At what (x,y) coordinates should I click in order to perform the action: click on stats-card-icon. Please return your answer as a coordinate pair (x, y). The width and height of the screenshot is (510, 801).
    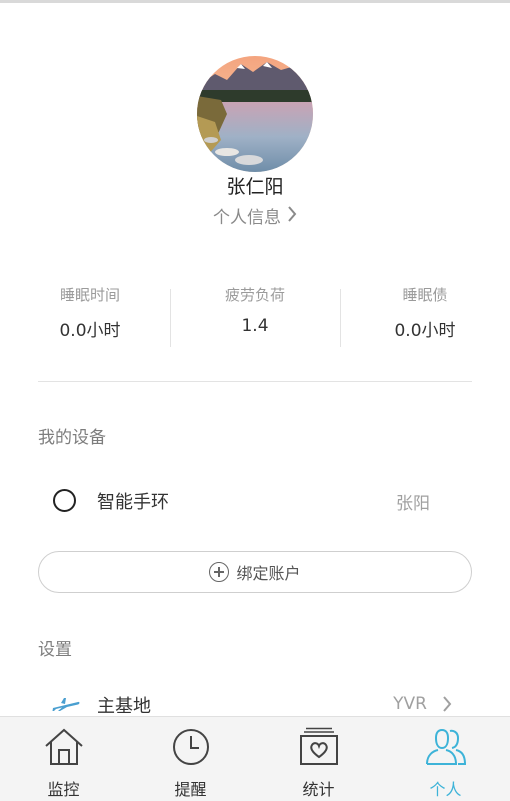
    Looking at the image, I should click on (319, 747).